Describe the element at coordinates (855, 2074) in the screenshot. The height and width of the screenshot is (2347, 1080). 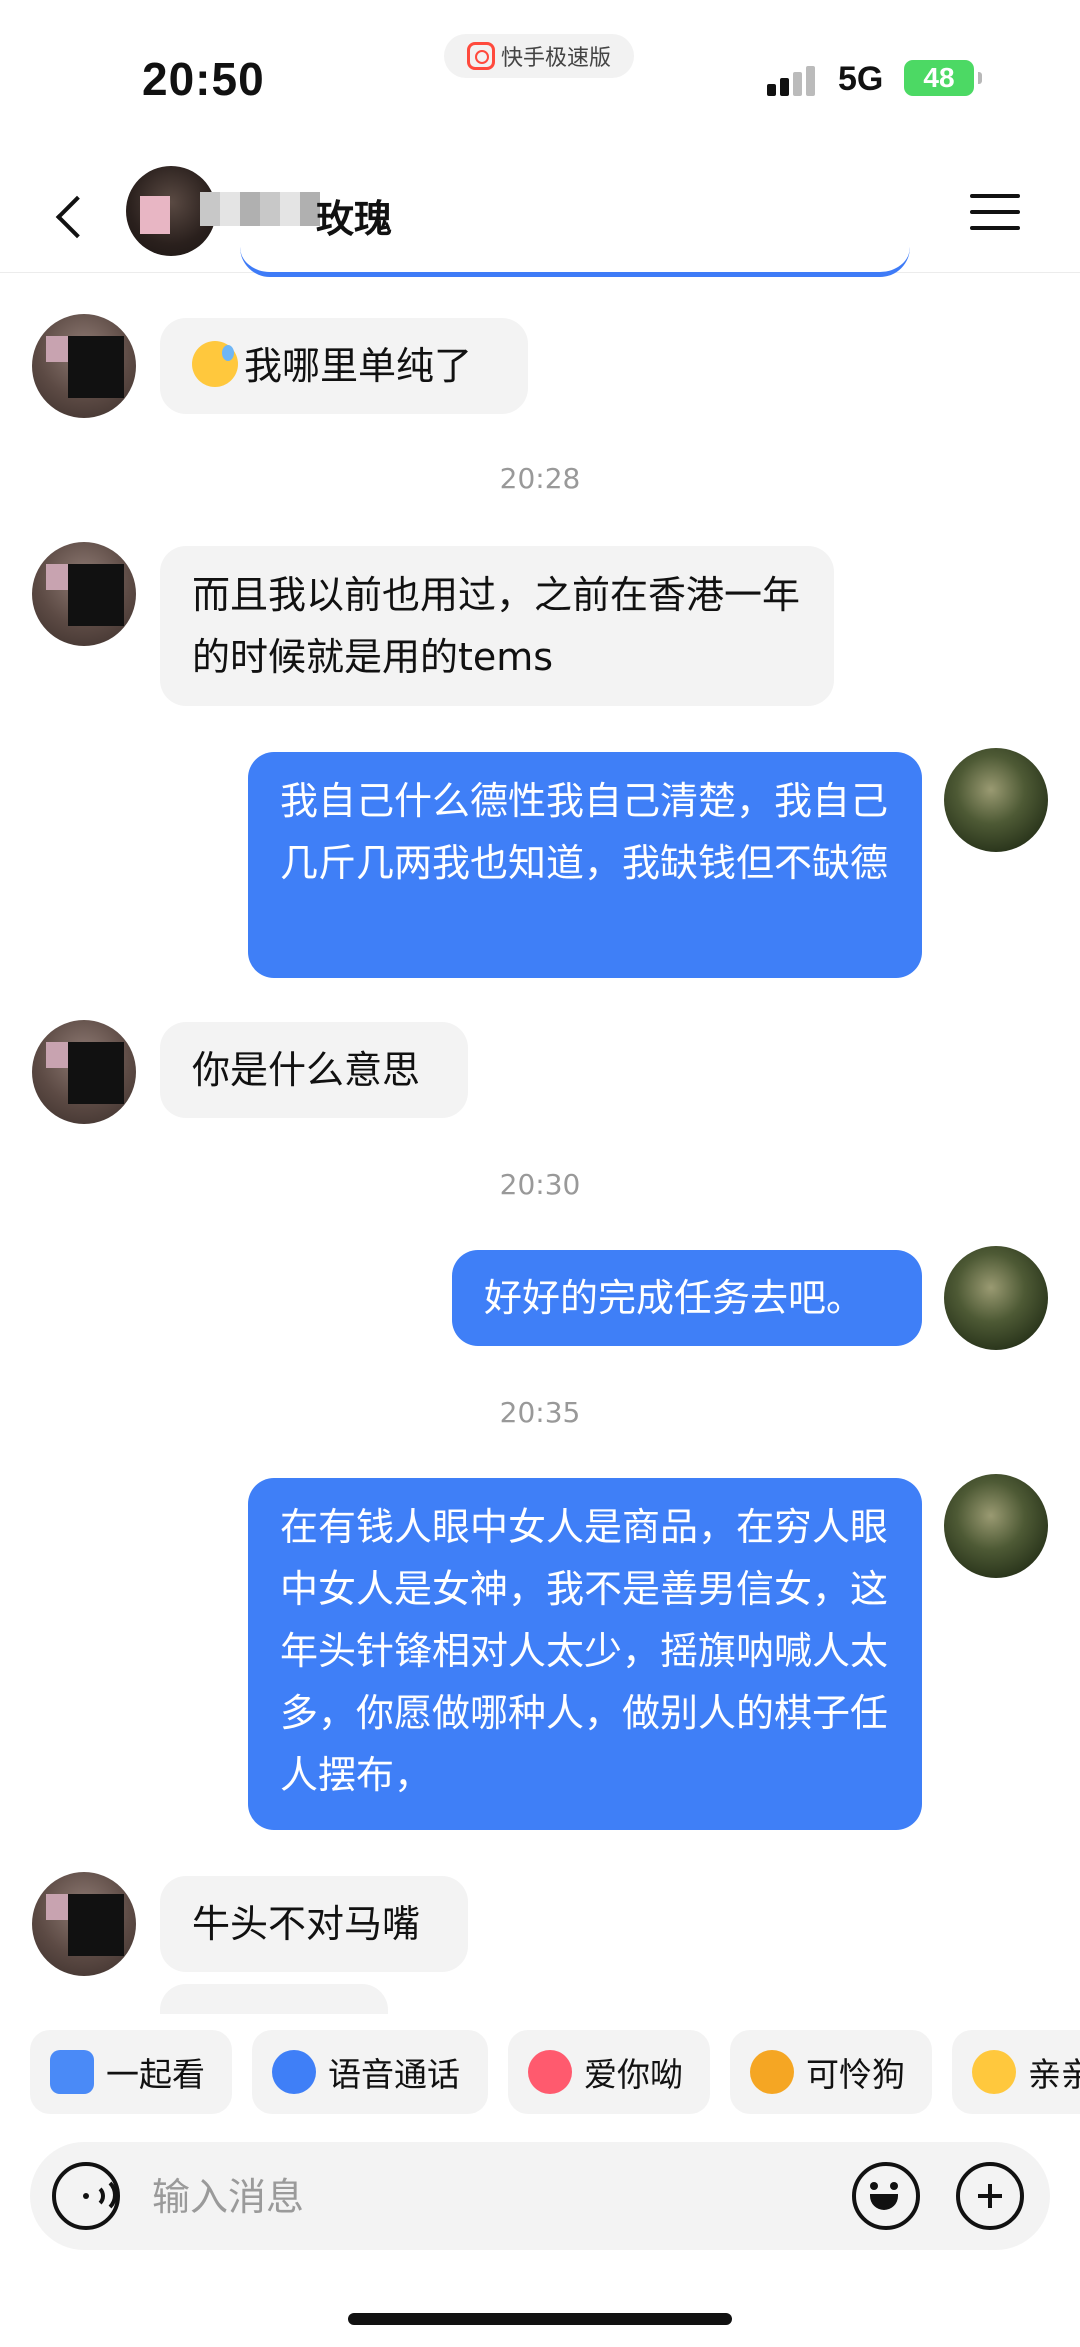
I see `chip-label: 可怜狗` at that location.